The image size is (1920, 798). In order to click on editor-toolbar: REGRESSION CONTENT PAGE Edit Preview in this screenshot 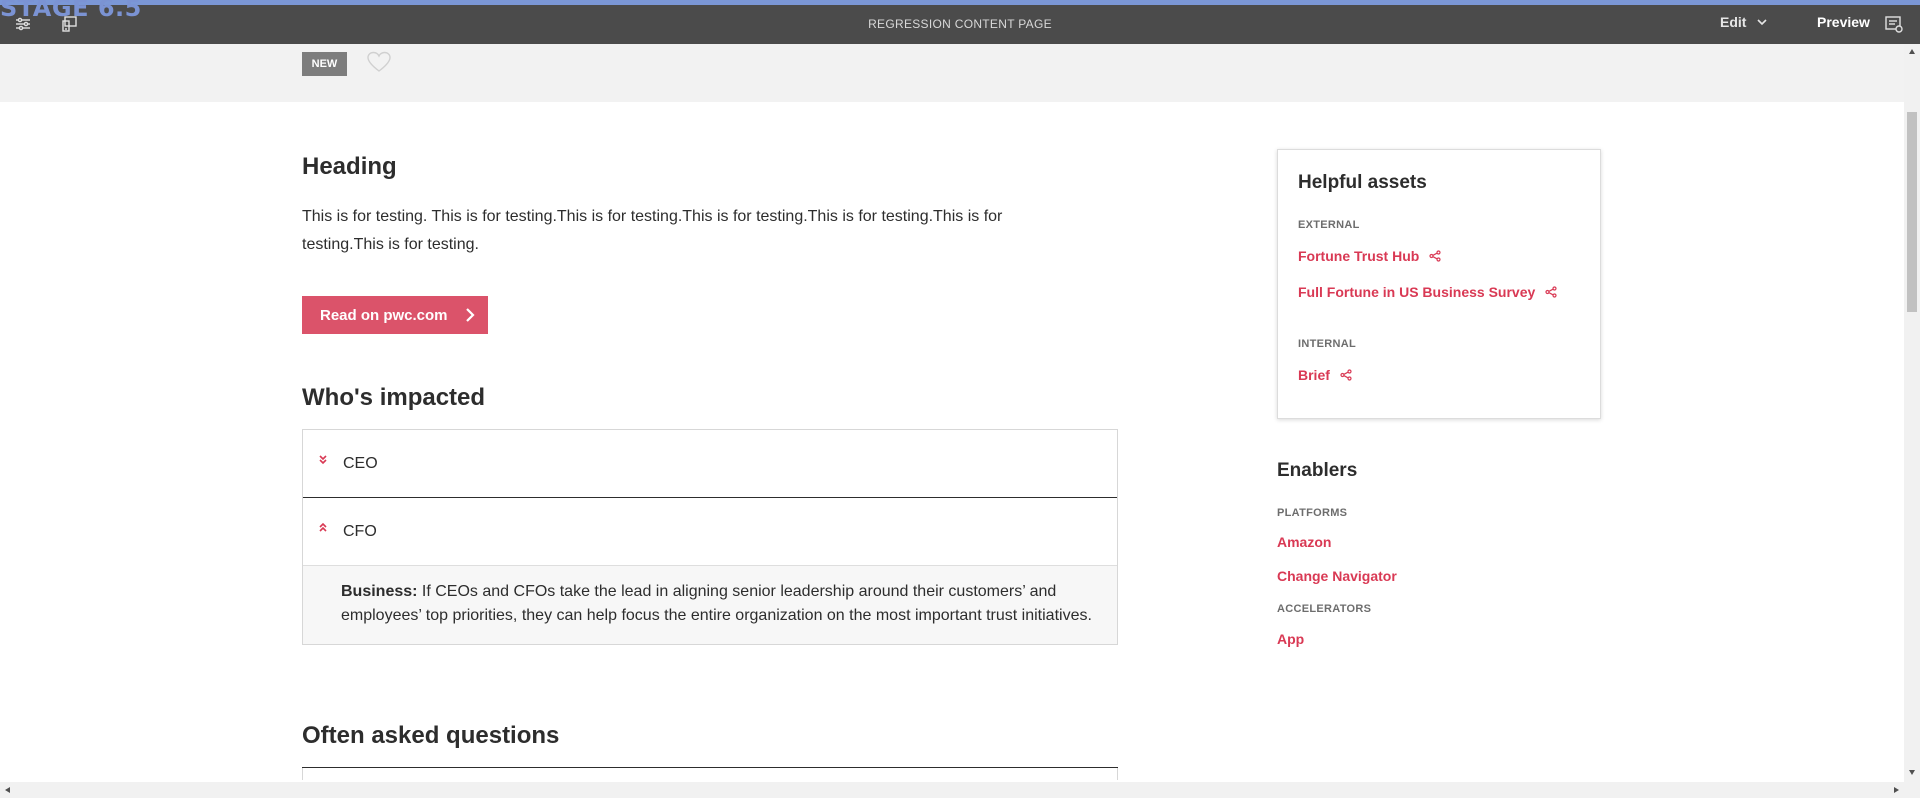, I will do `click(960, 24)`.